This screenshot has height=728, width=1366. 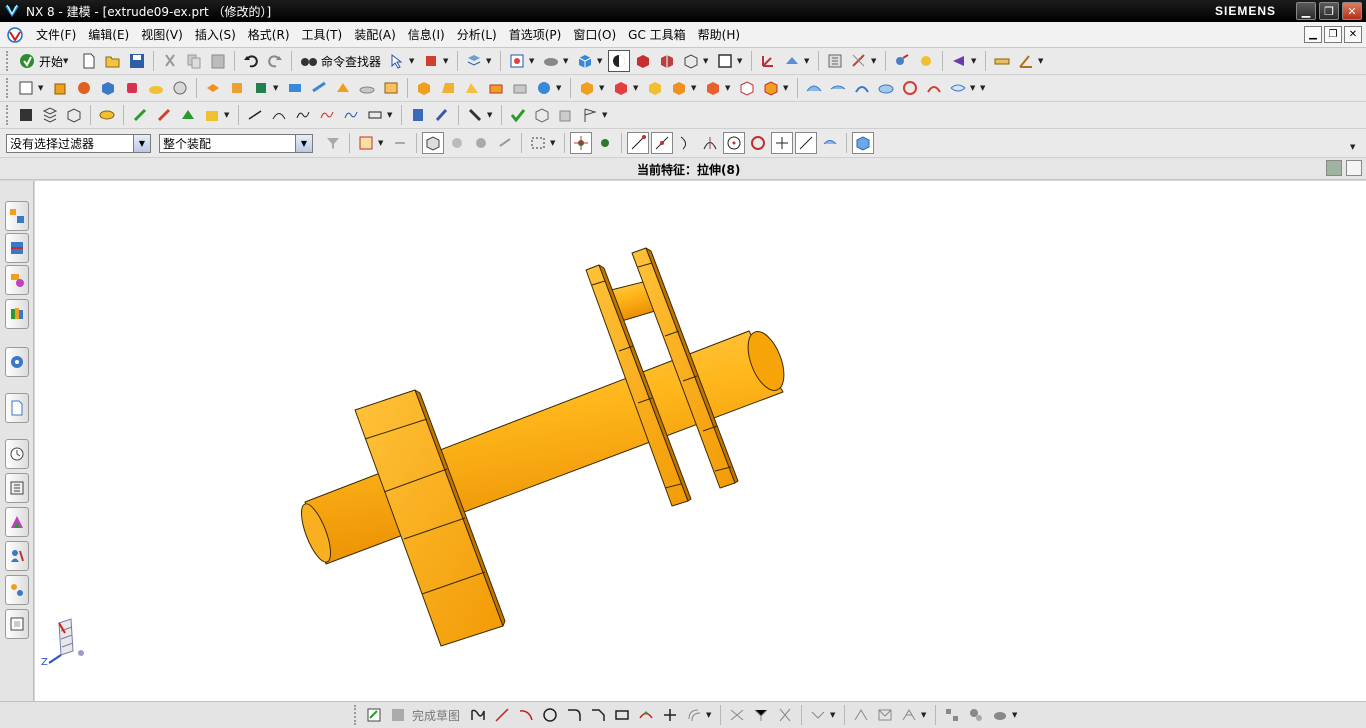 I want to click on quick-trim-button, so click(x=737, y=715).